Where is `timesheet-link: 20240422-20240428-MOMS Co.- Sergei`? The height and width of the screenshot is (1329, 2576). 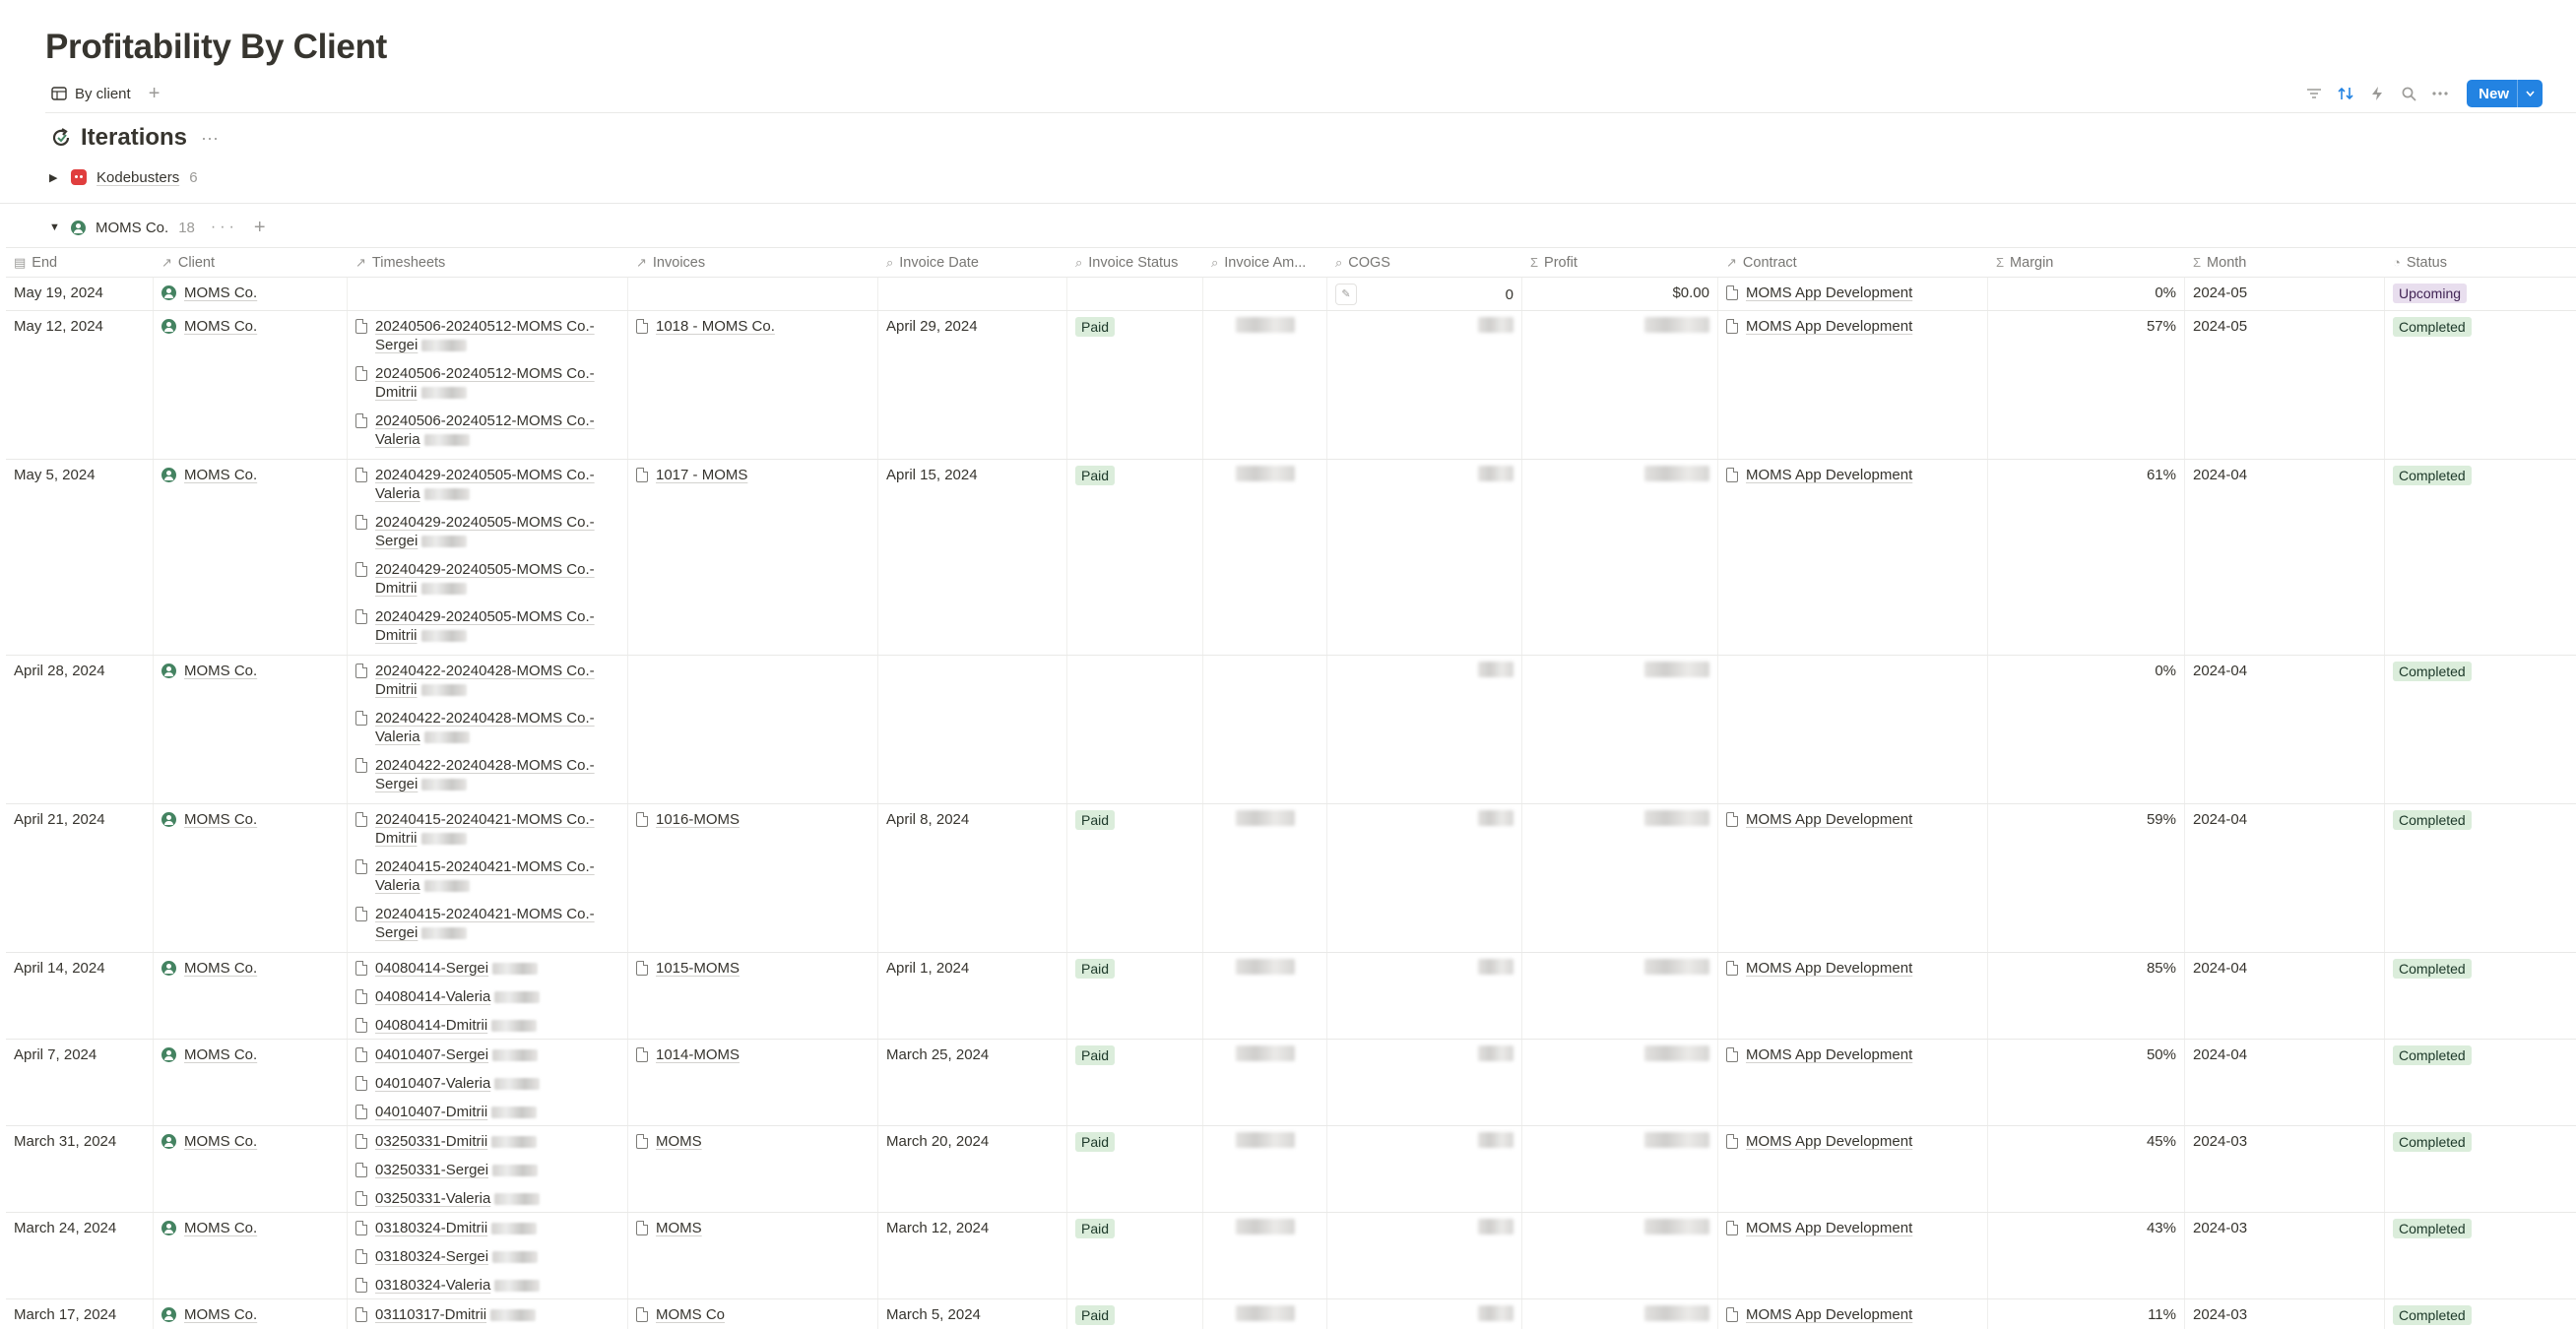 timesheet-link: 20240422-20240428-MOMS Co.- Sergei is located at coordinates (487, 774).